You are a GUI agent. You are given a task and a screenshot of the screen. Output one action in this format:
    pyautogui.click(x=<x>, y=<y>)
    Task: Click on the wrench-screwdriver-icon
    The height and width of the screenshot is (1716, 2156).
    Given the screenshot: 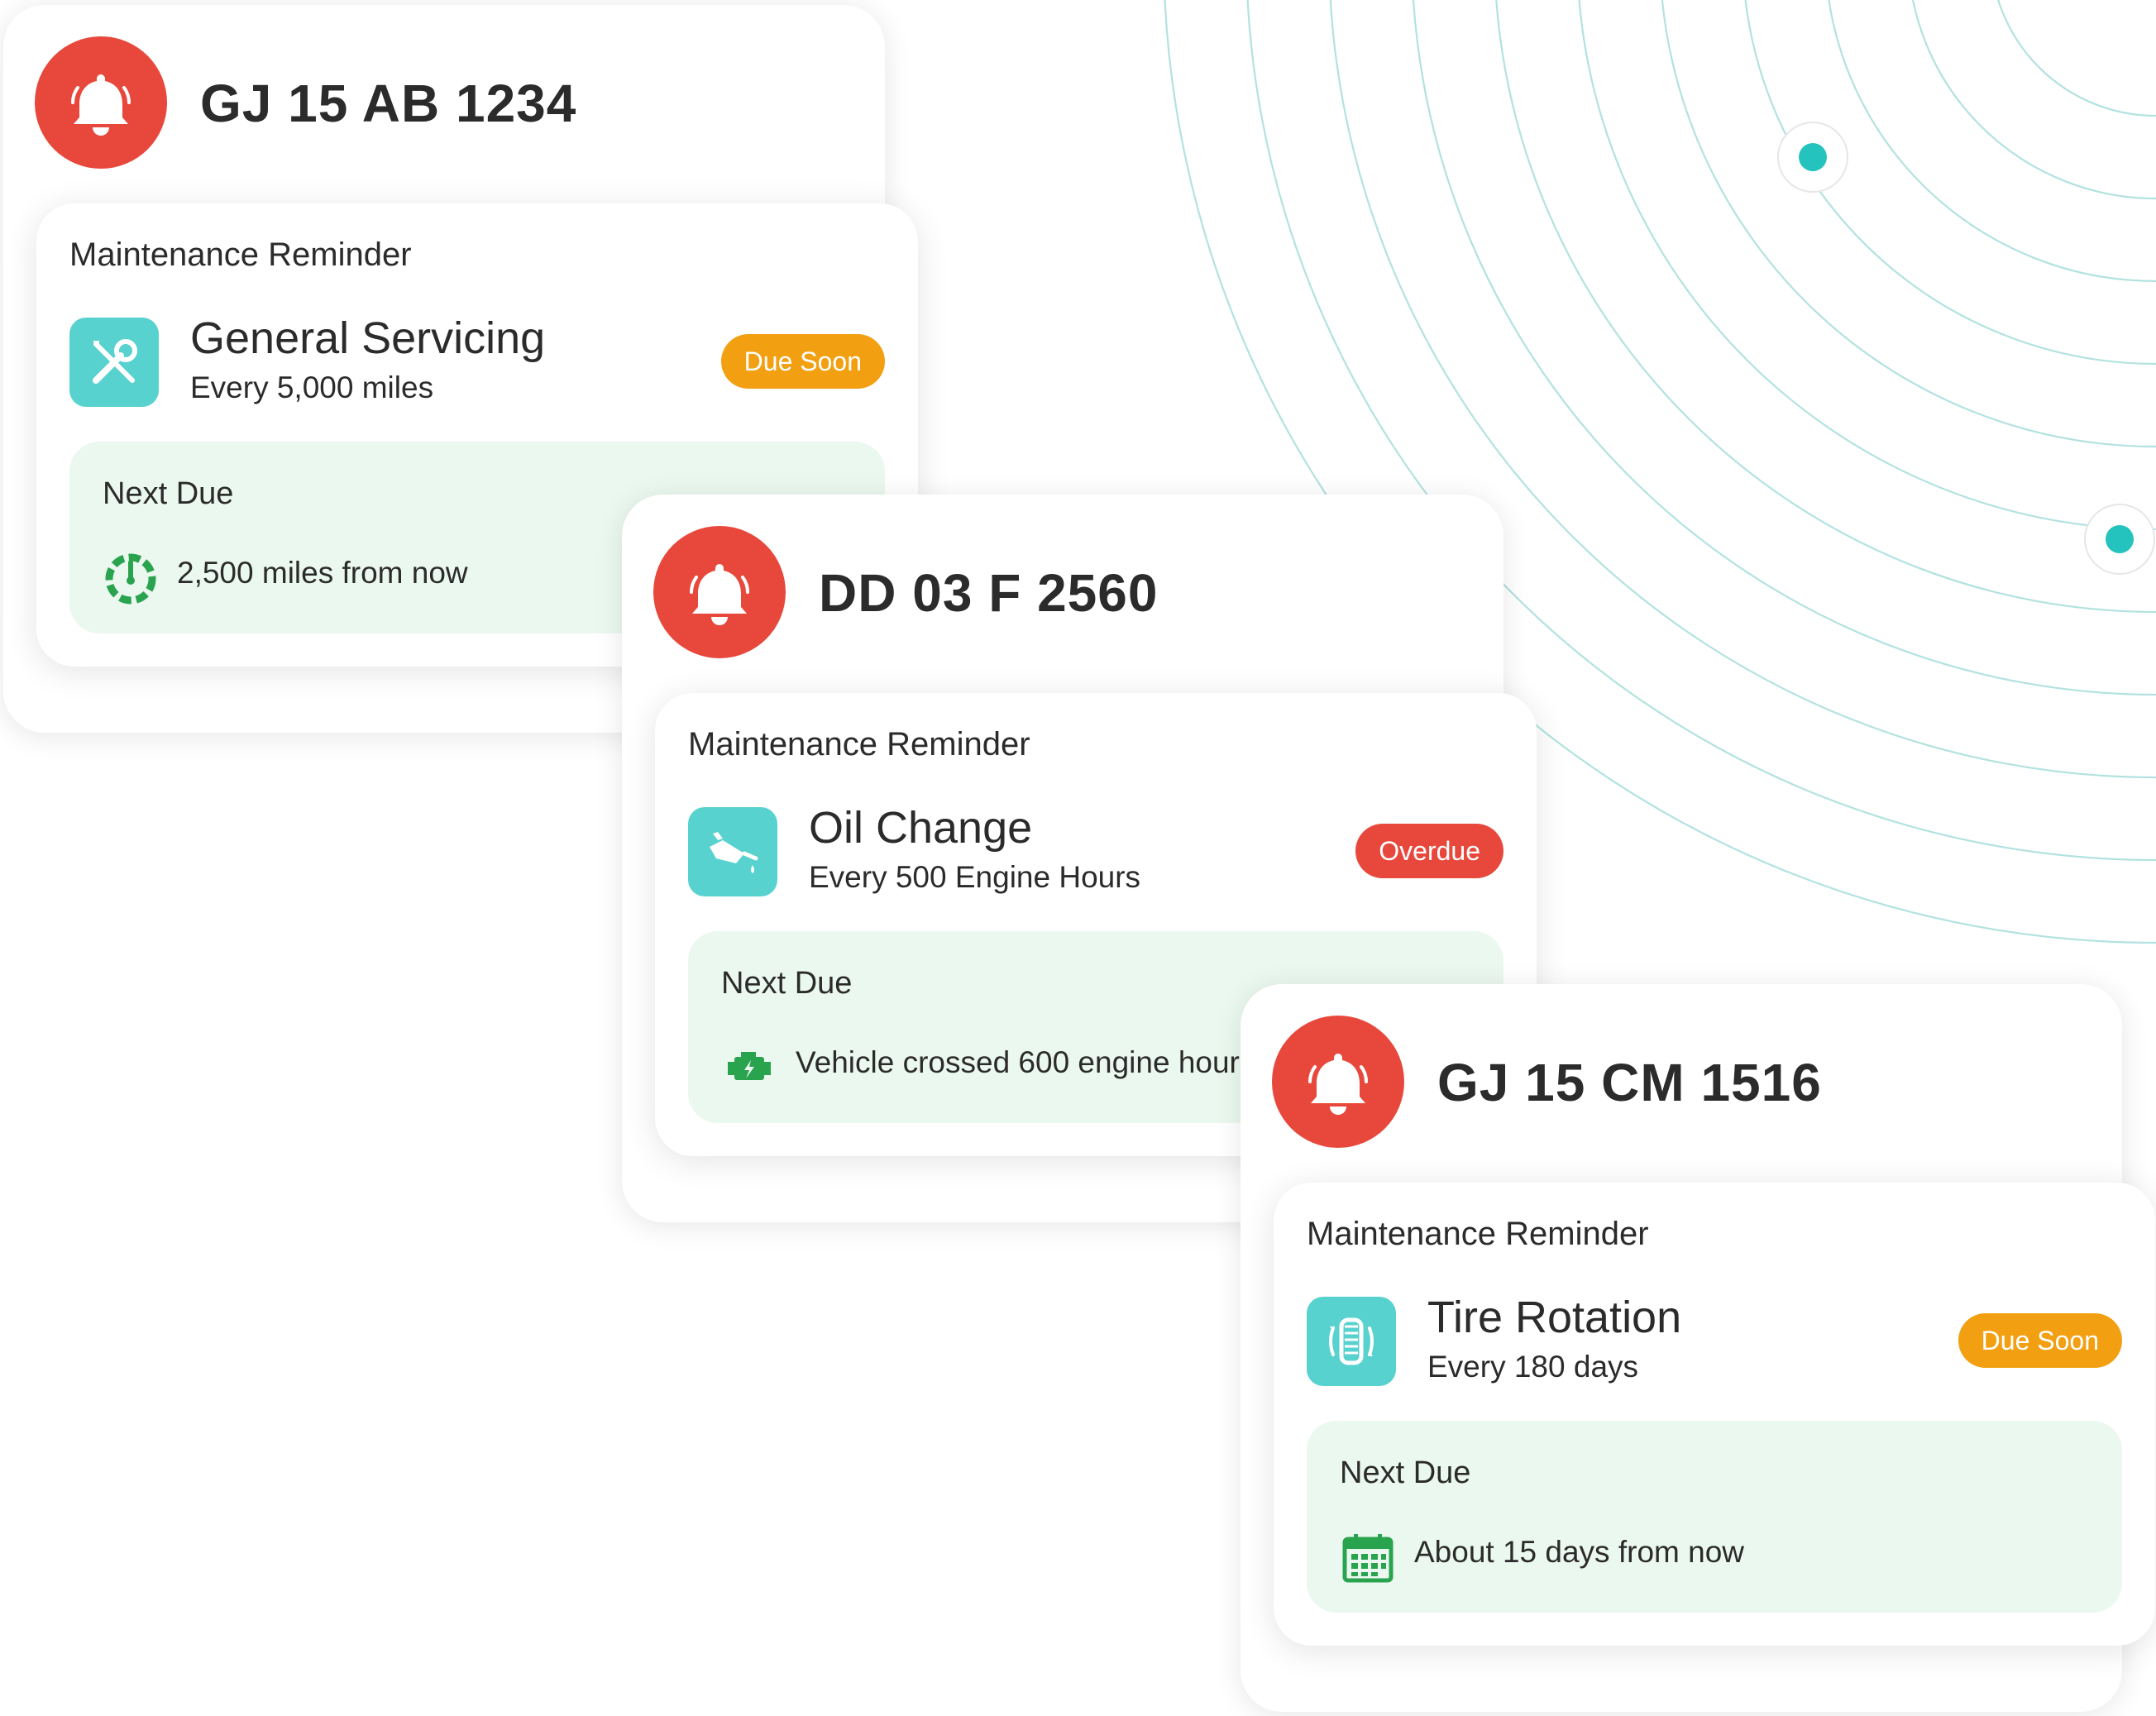 What is the action you would take?
    pyautogui.click(x=114, y=363)
    